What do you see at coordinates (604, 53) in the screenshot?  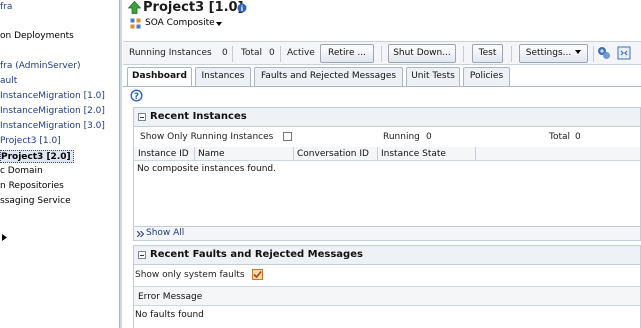 I see `topology-icon` at bounding box center [604, 53].